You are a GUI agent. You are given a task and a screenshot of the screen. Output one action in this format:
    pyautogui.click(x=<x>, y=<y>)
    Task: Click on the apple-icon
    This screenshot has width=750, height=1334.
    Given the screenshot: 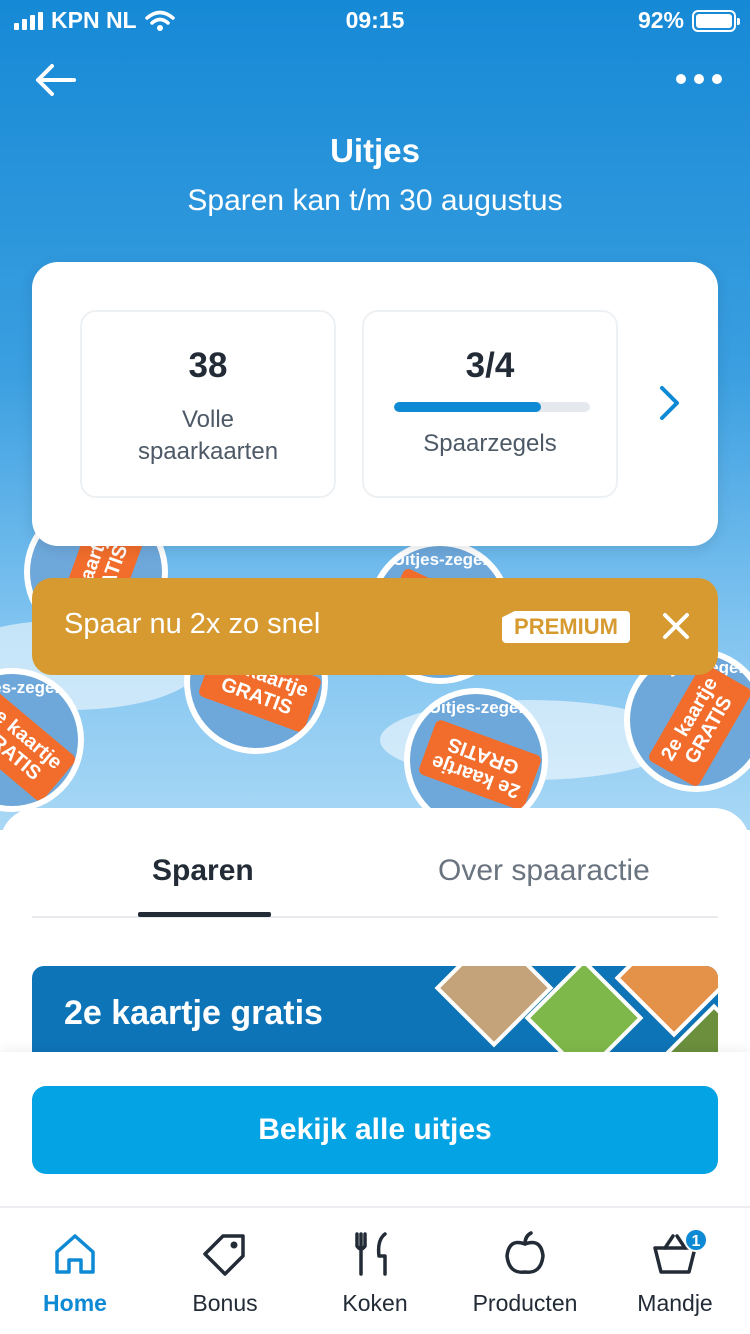 What is the action you would take?
    pyautogui.click(x=525, y=1252)
    